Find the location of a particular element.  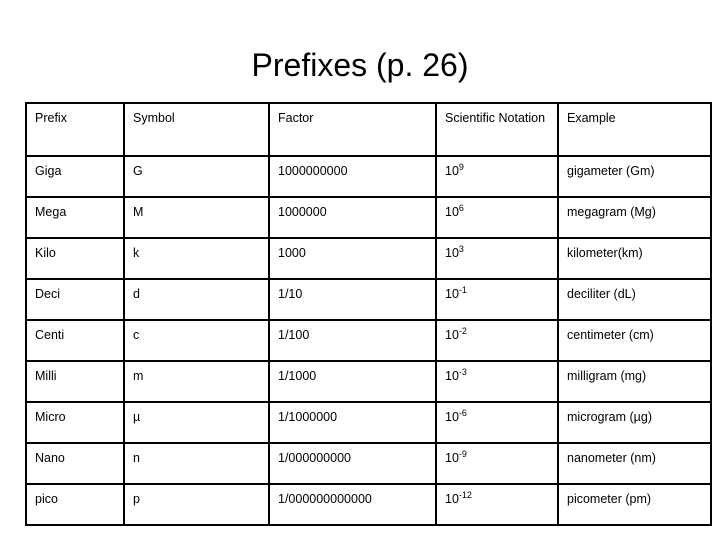

cell-prefix: Mega is located at coordinates (75, 217).